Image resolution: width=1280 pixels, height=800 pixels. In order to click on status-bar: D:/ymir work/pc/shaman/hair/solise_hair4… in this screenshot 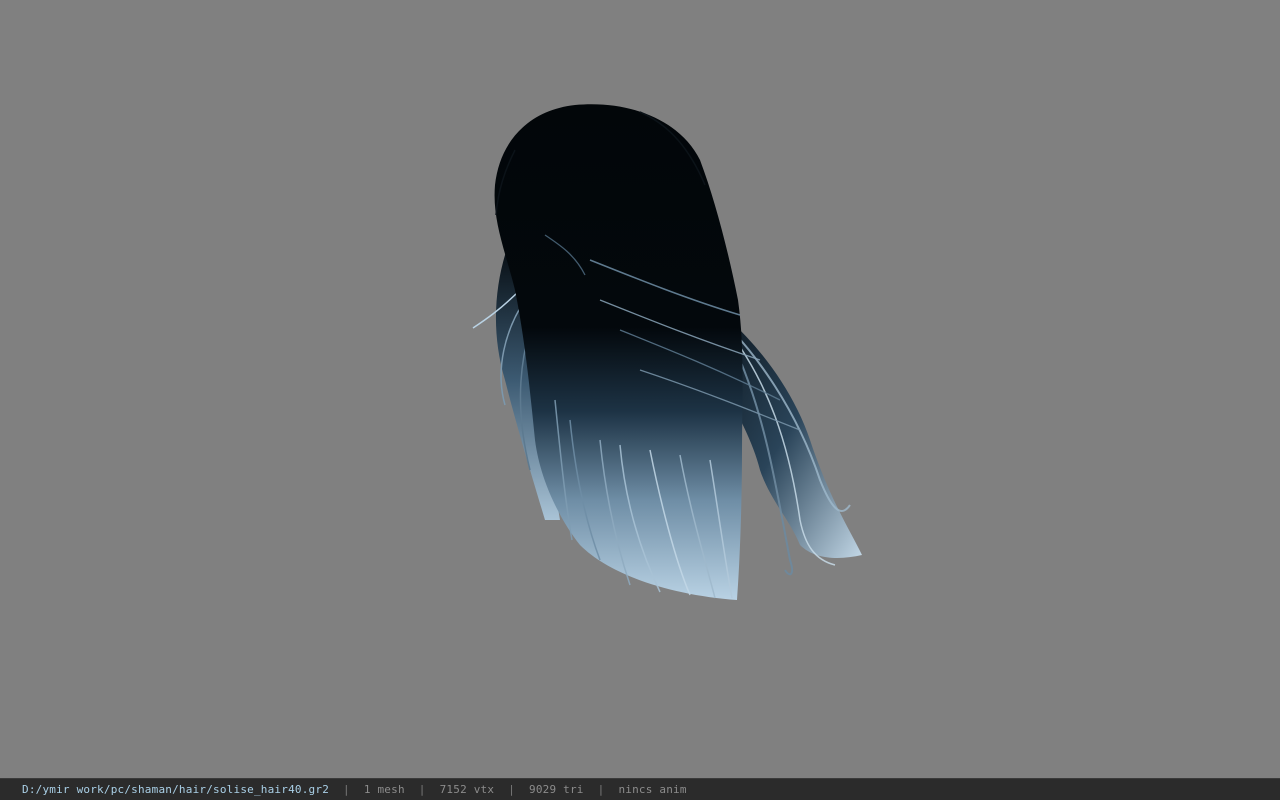, I will do `click(640, 789)`.